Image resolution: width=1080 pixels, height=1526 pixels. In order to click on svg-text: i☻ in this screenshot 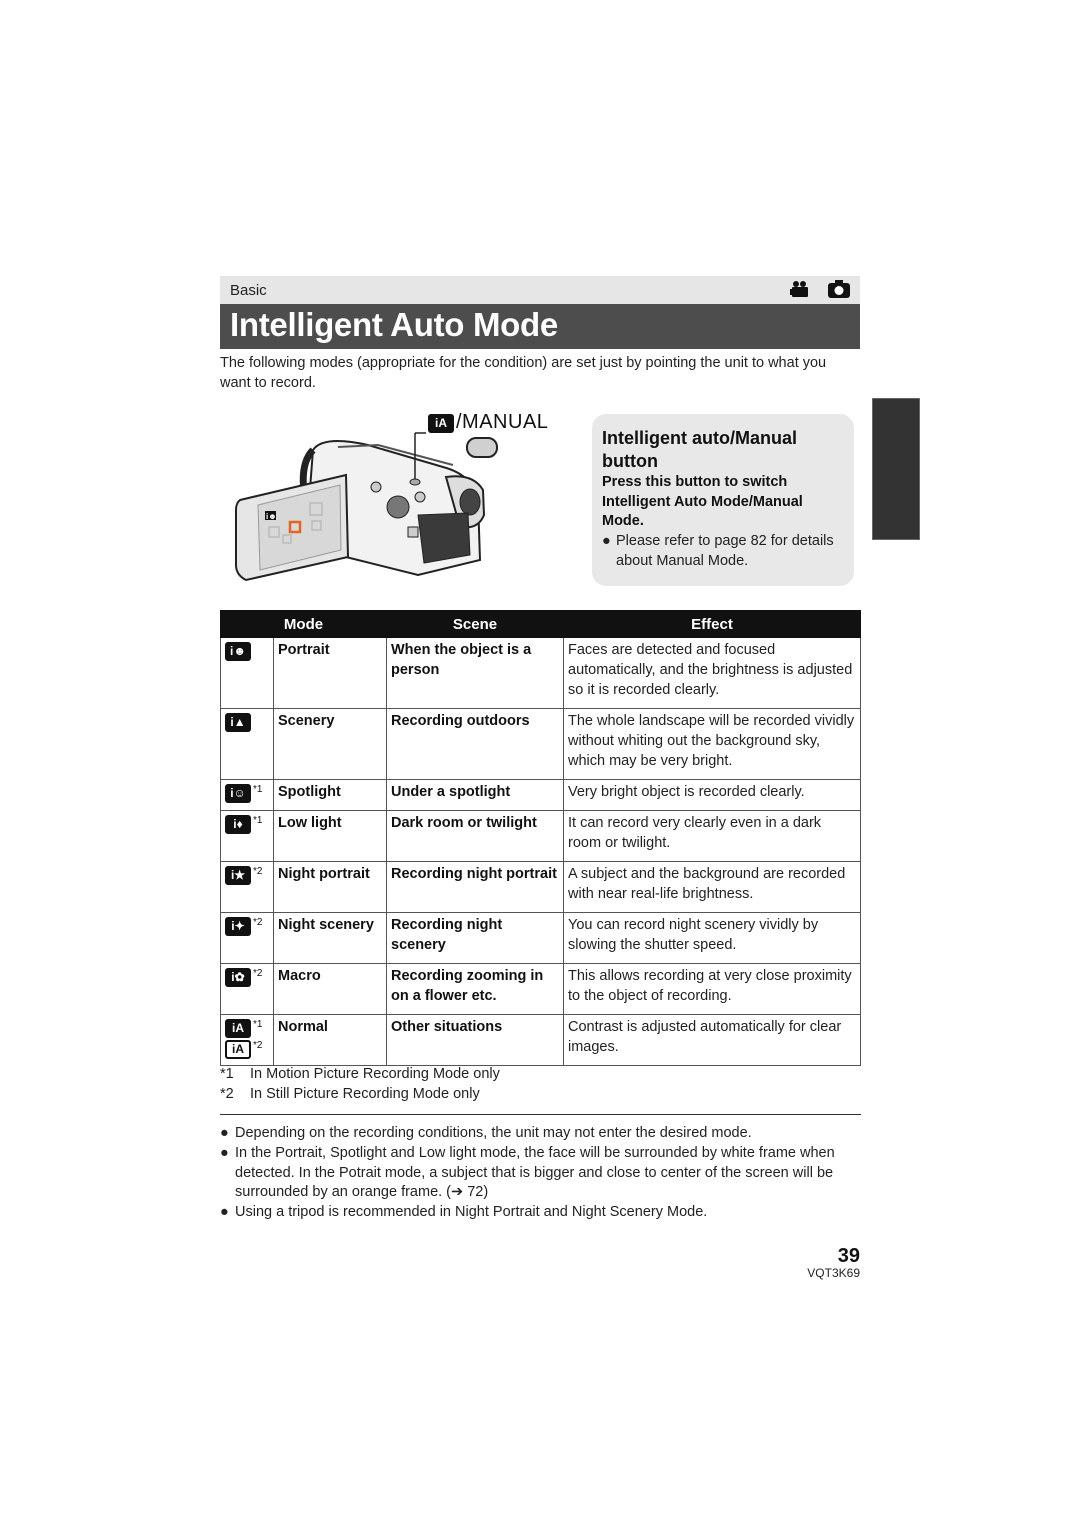, I will do `click(271, 516)`.